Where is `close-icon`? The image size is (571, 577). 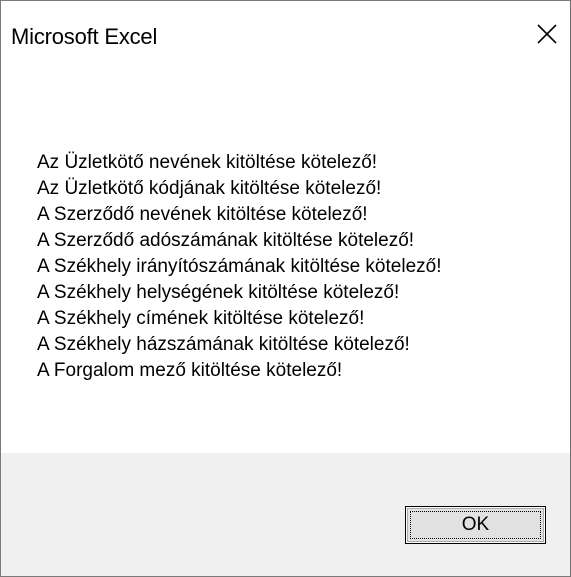 close-icon is located at coordinates (547, 34).